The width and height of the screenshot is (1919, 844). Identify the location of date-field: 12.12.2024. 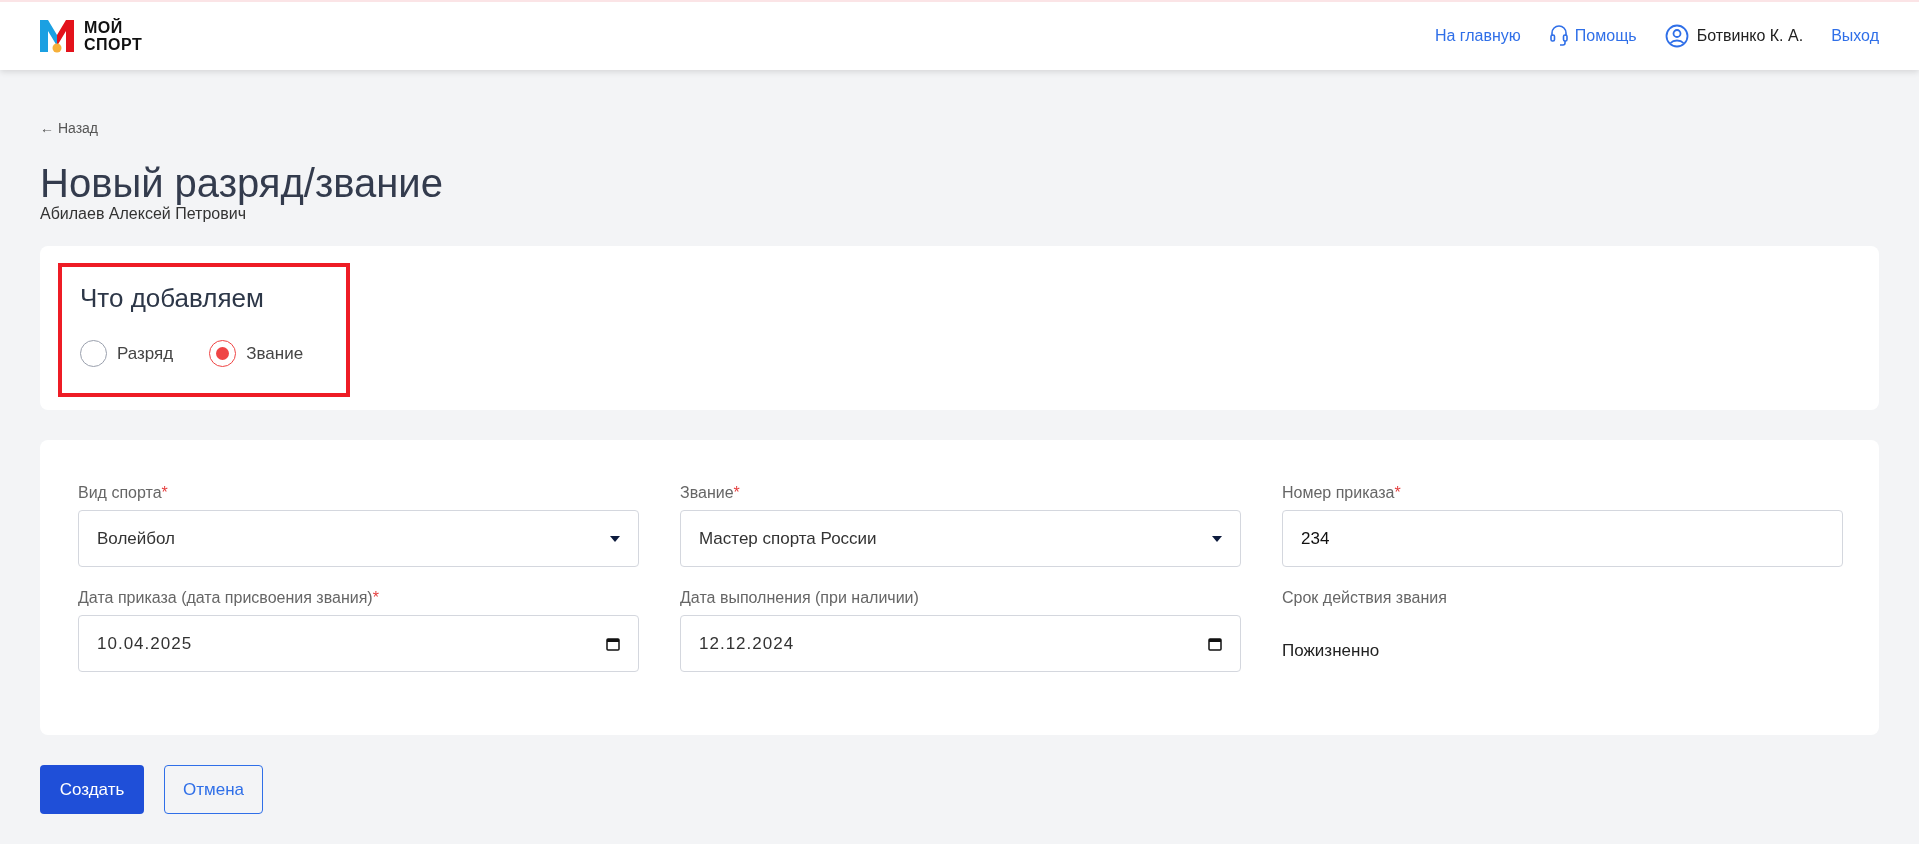
(960, 643).